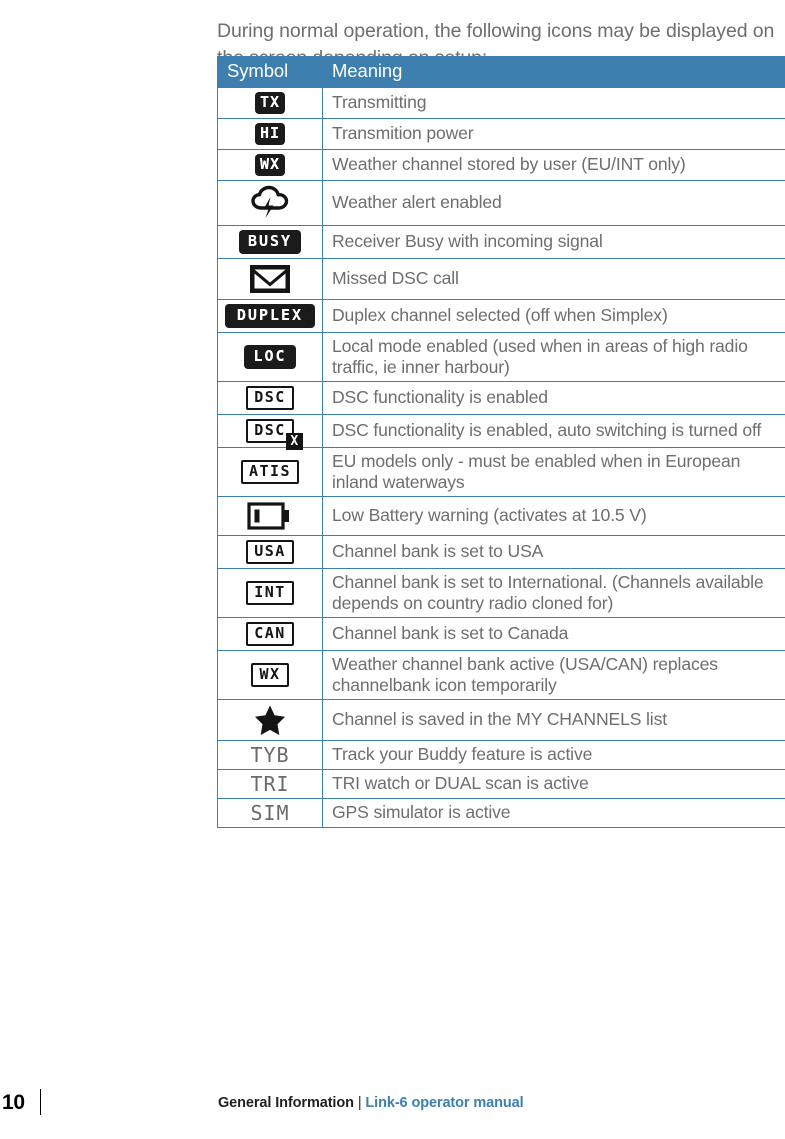  I want to click on symbol-cell: DSC X, so click(270, 432).